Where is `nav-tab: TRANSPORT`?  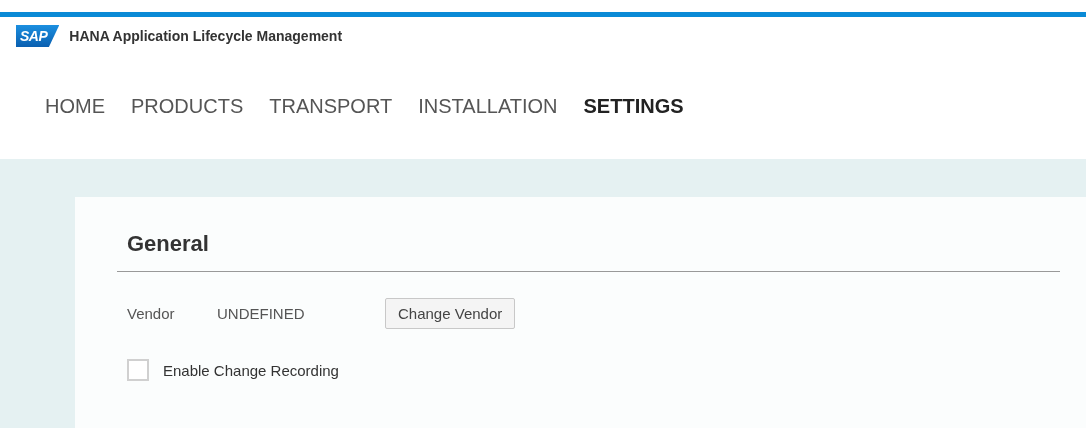
nav-tab: TRANSPORT is located at coordinates (331, 106).